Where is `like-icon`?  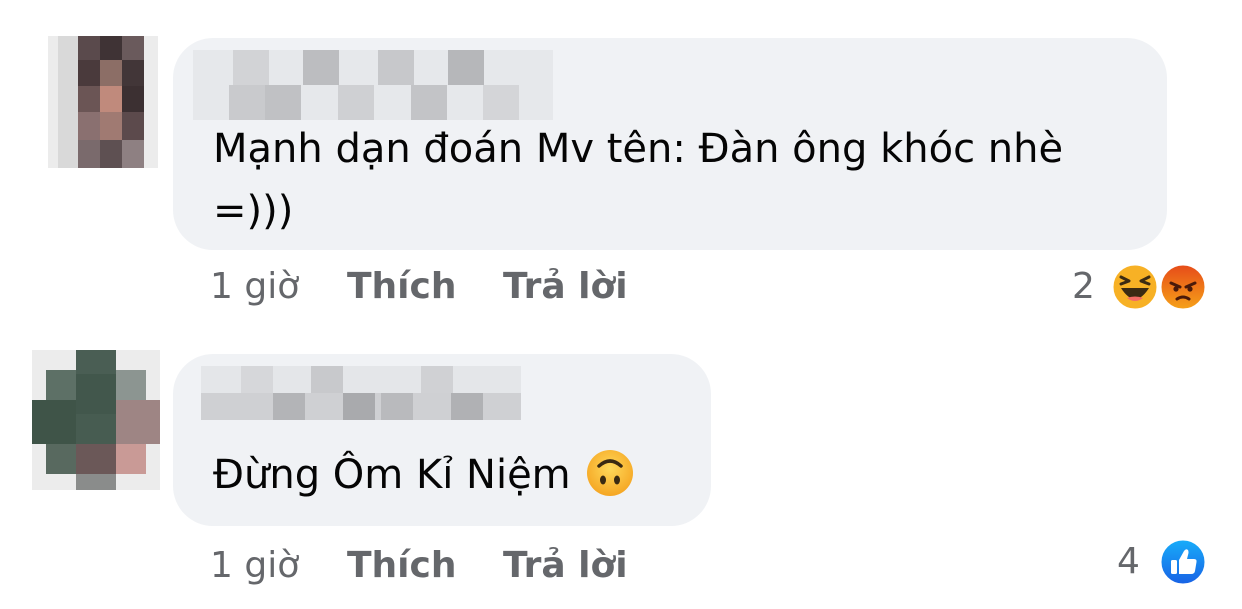
like-icon is located at coordinates (1183, 562).